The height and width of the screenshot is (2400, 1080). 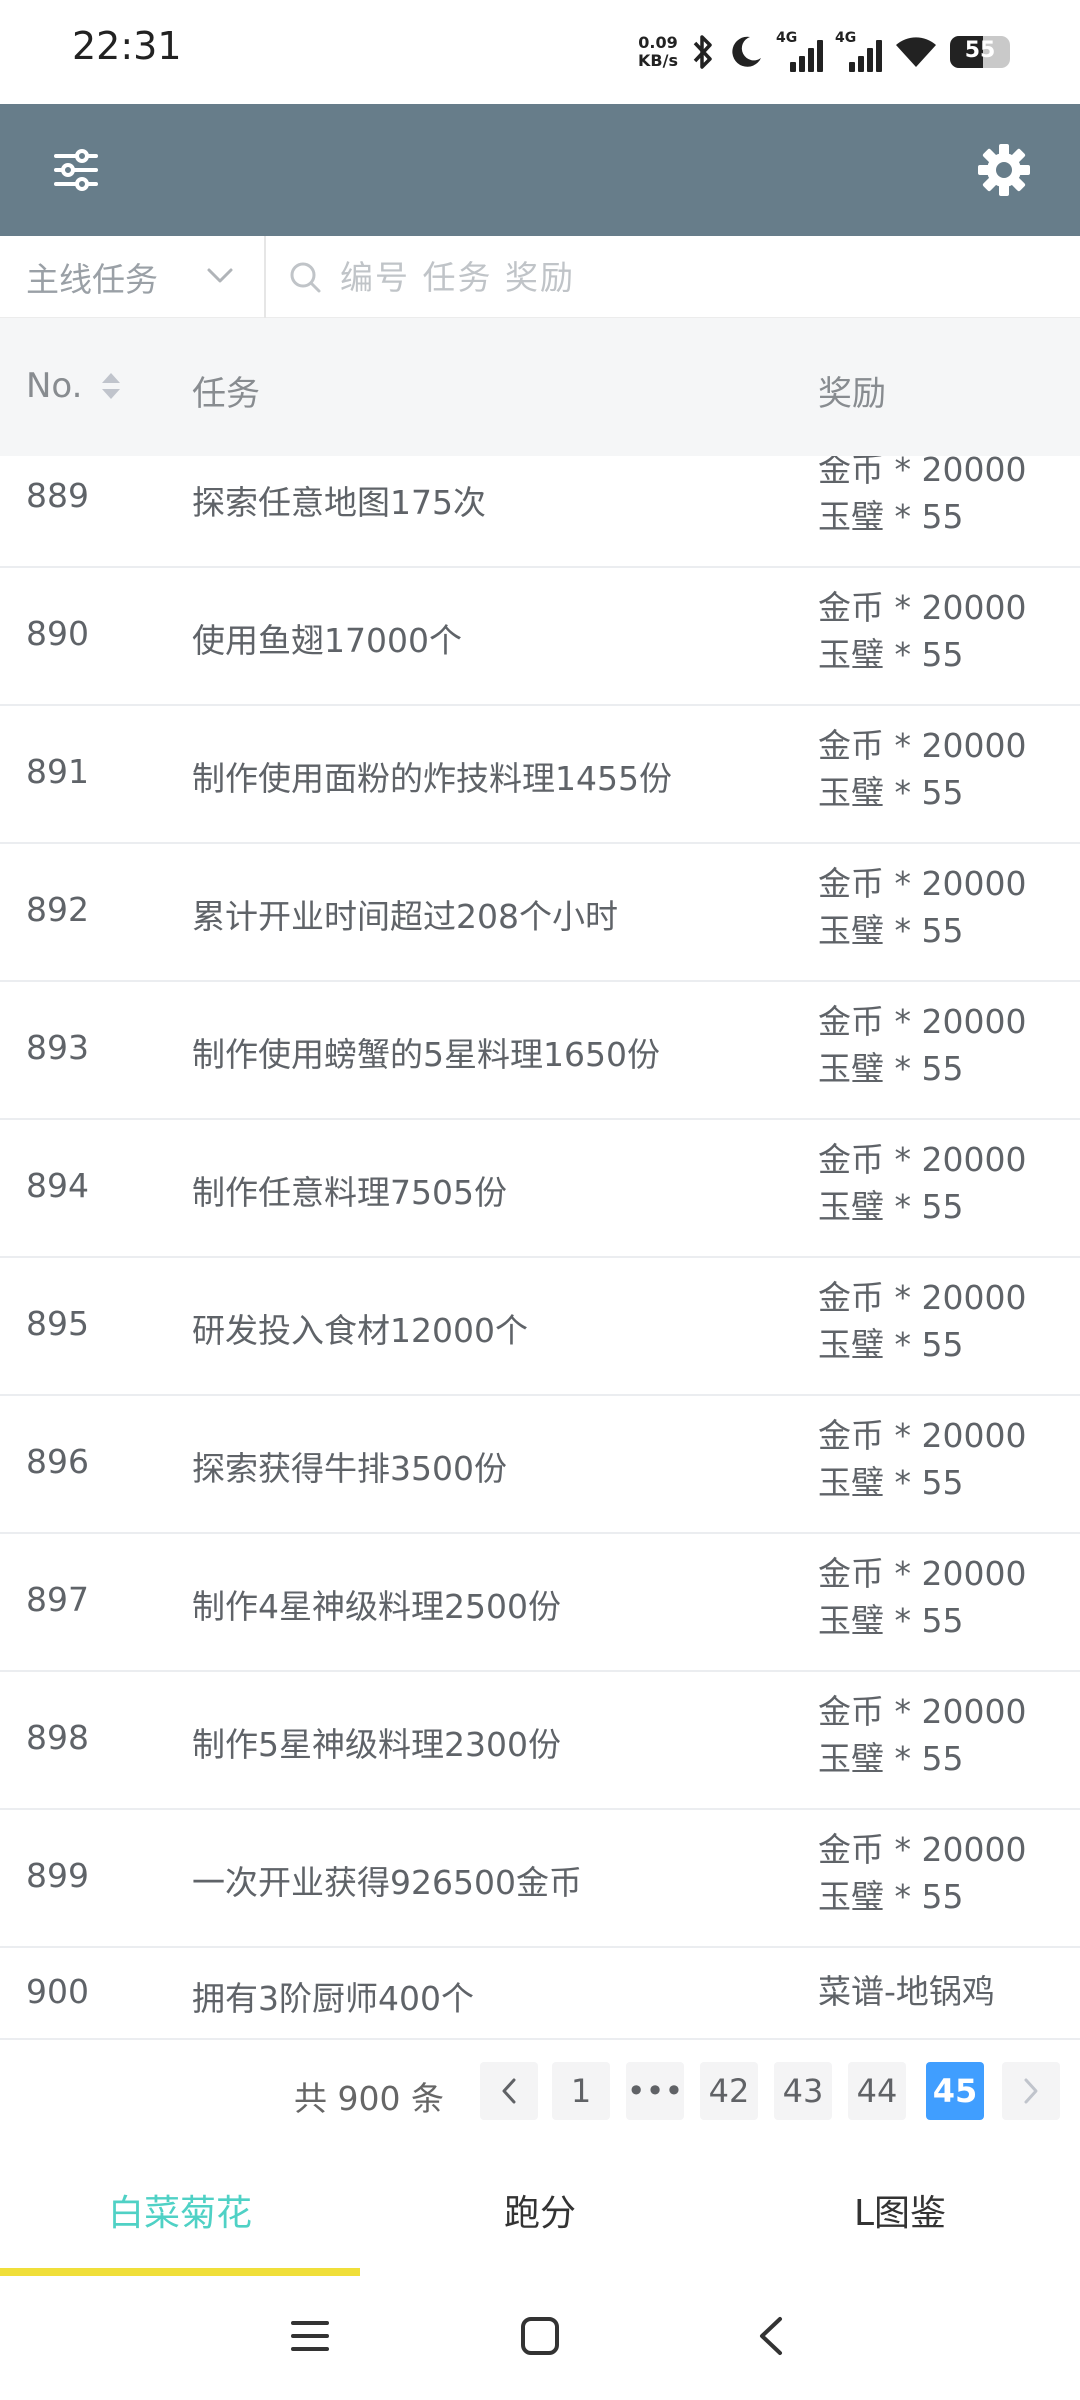 What do you see at coordinates (877, 2091) in the screenshot?
I see `page-button: 44` at bounding box center [877, 2091].